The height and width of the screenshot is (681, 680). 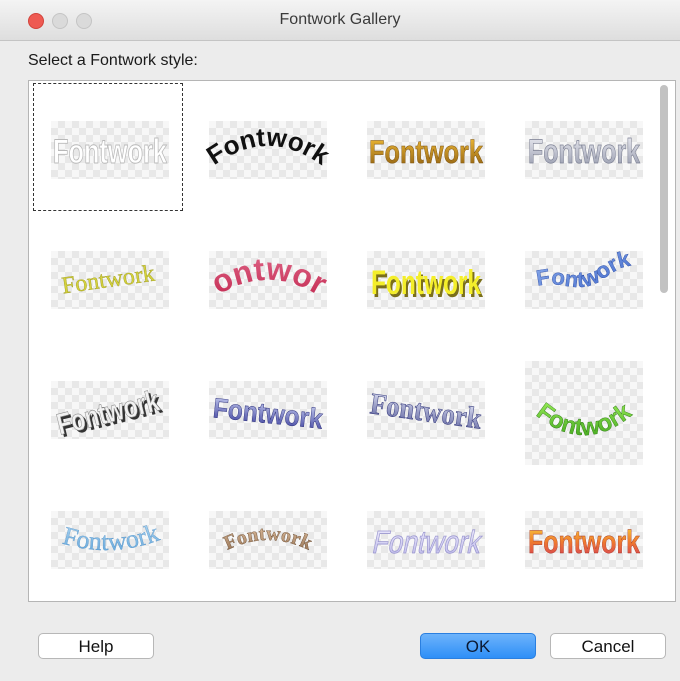 I want to click on help-button: Help, so click(x=96, y=646).